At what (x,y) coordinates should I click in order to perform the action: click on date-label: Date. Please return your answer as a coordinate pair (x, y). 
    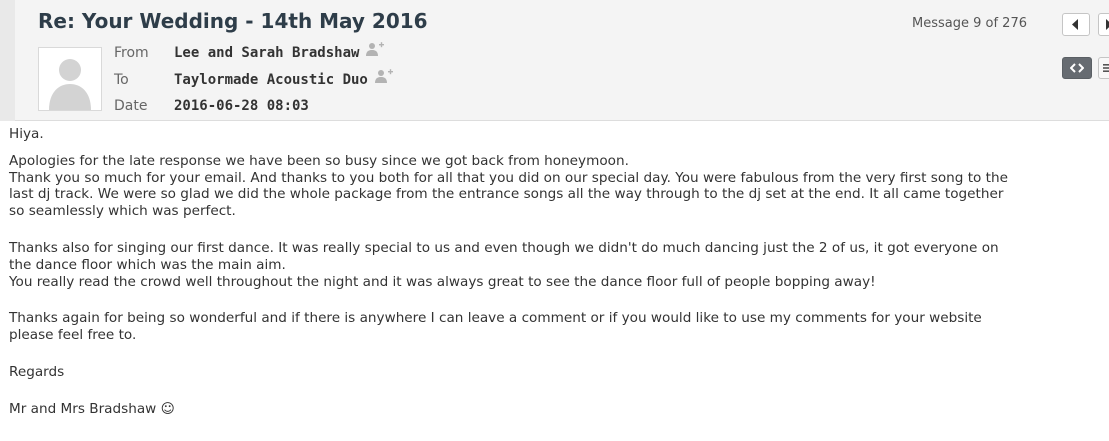
    Looking at the image, I should click on (131, 106).